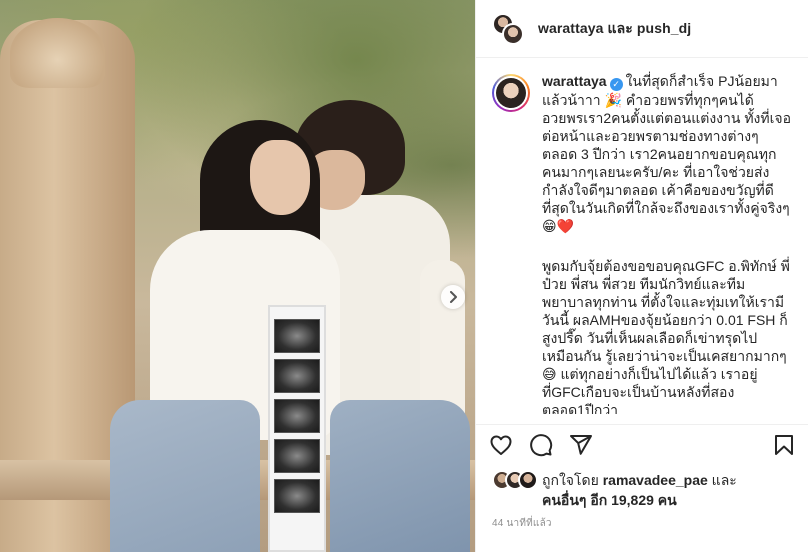 The width and height of the screenshot is (808, 552). I want to click on heart-icon, so click(501, 445).